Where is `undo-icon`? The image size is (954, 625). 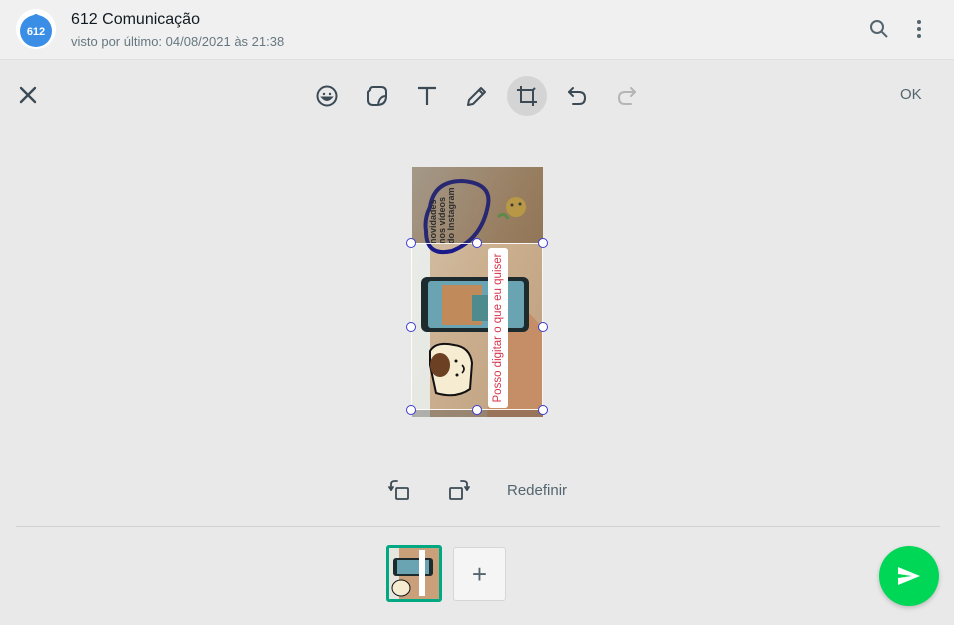 undo-icon is located at coordinates (577, 96).